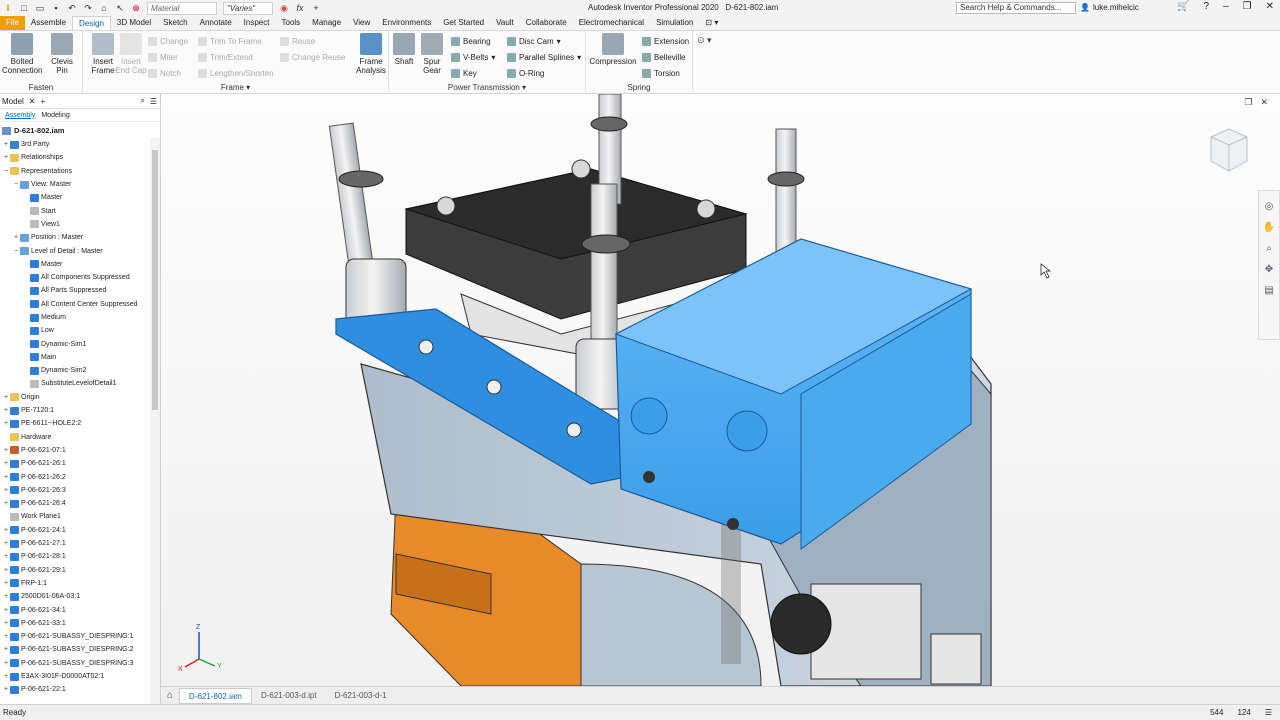 This screenshot has width=1280, height=720. What do you see at coordinates (300, 8) in the screenshot?
I see `fx-icon: fx` at bounding box center [300, 8].